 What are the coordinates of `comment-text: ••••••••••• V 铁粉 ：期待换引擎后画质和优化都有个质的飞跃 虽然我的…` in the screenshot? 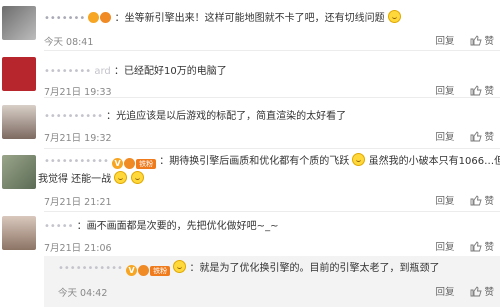 It's located at (272, 161).